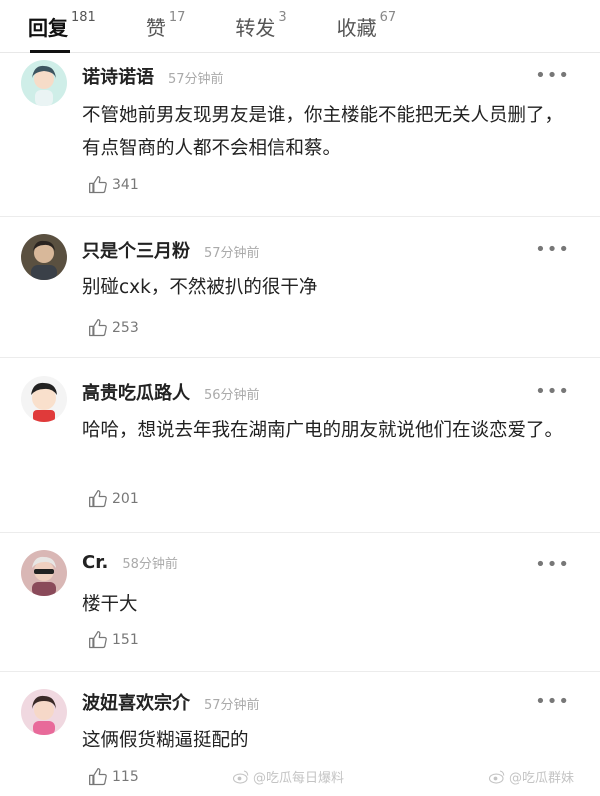  I want to click on comment-text: 哈哈，想说去年我在湖南广电的朋友就说他们在谈恋爱了。, so click(323, 430).